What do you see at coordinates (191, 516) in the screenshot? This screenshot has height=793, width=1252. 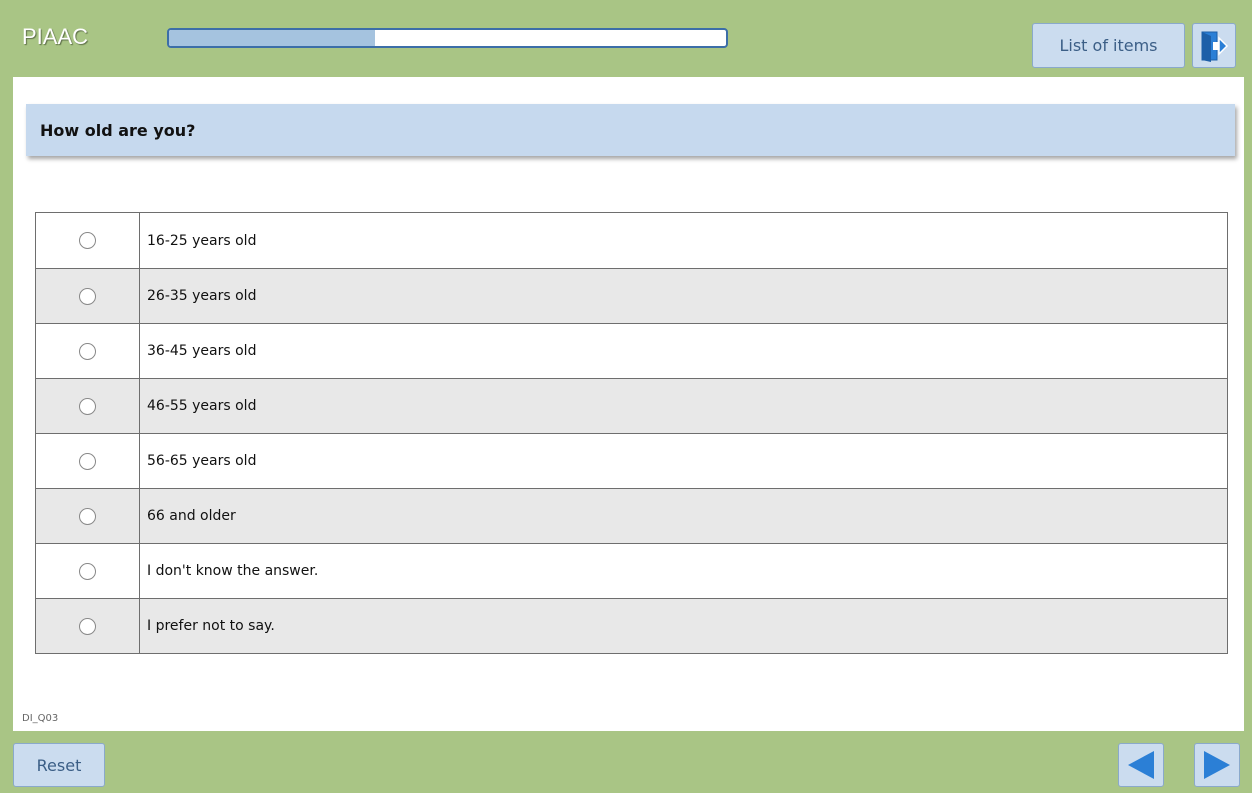 I see `option-label: 66 and older` at bounding box center [191, 516].